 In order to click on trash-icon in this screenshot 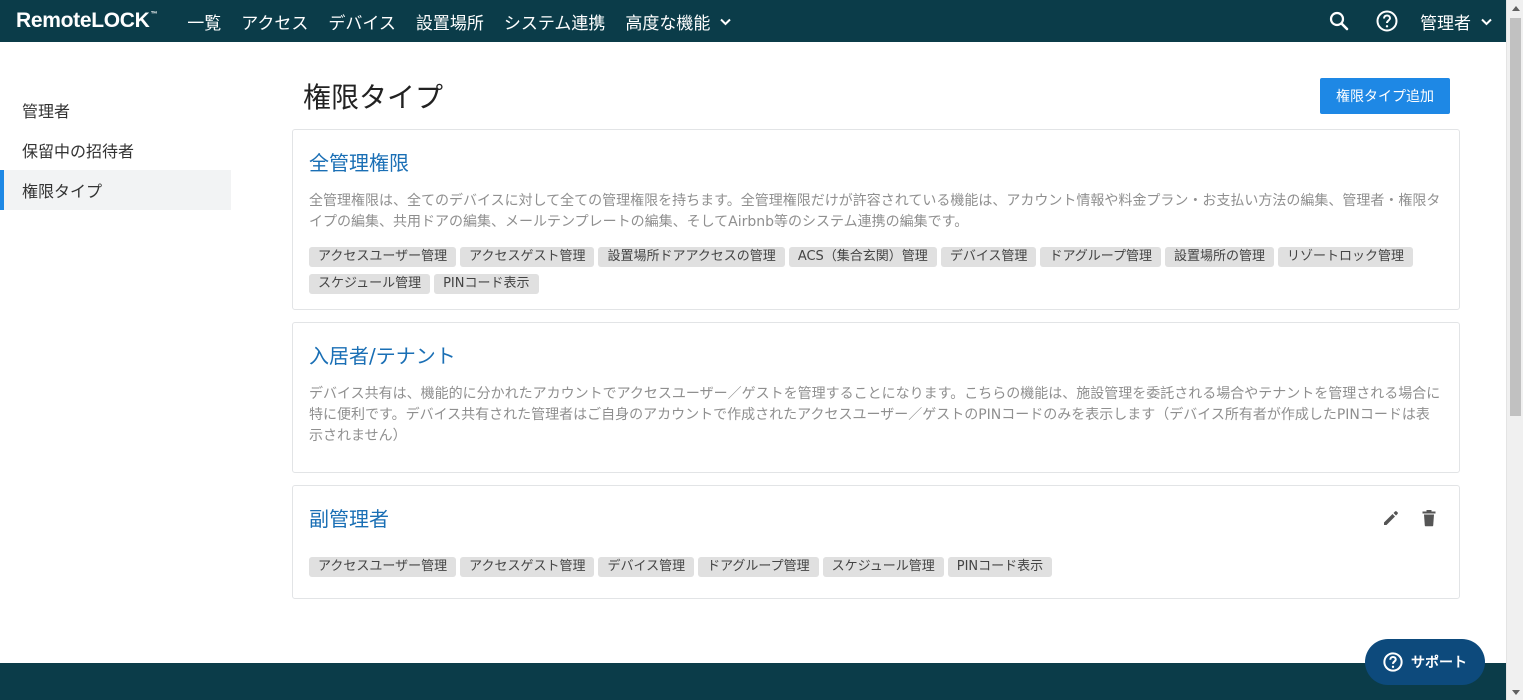, I will do `click(1429, 518)`.